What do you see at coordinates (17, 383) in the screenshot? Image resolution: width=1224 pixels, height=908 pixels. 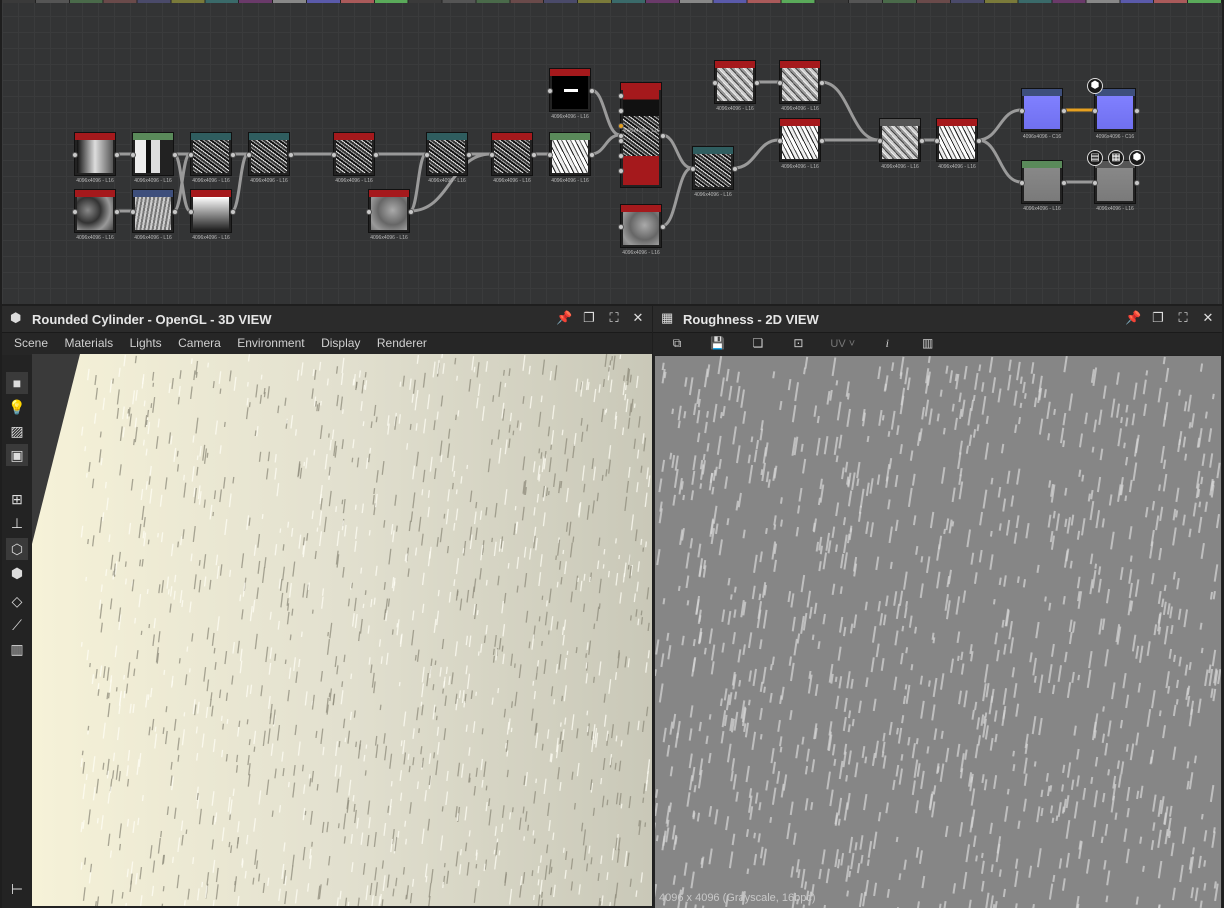 I see `camera-icon: ■` at bounding box center [17, 383].